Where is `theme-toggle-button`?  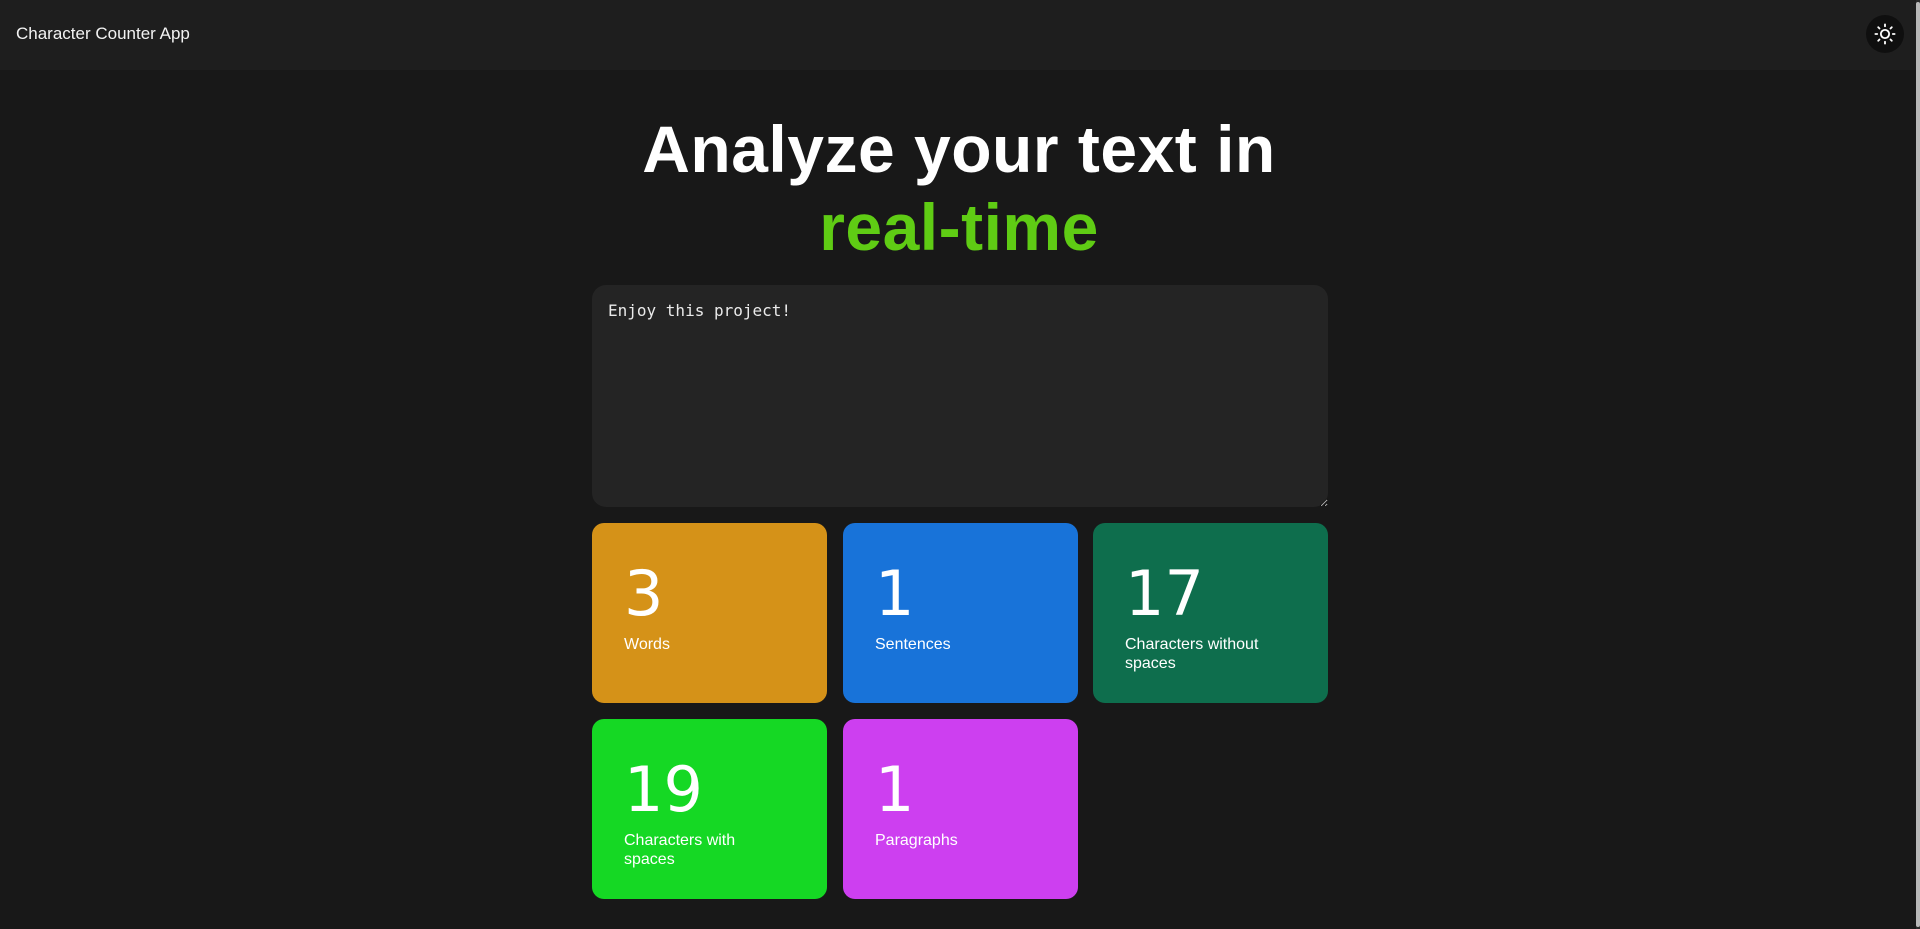 theme-toggle-button is located at coordinates (1885, 34).